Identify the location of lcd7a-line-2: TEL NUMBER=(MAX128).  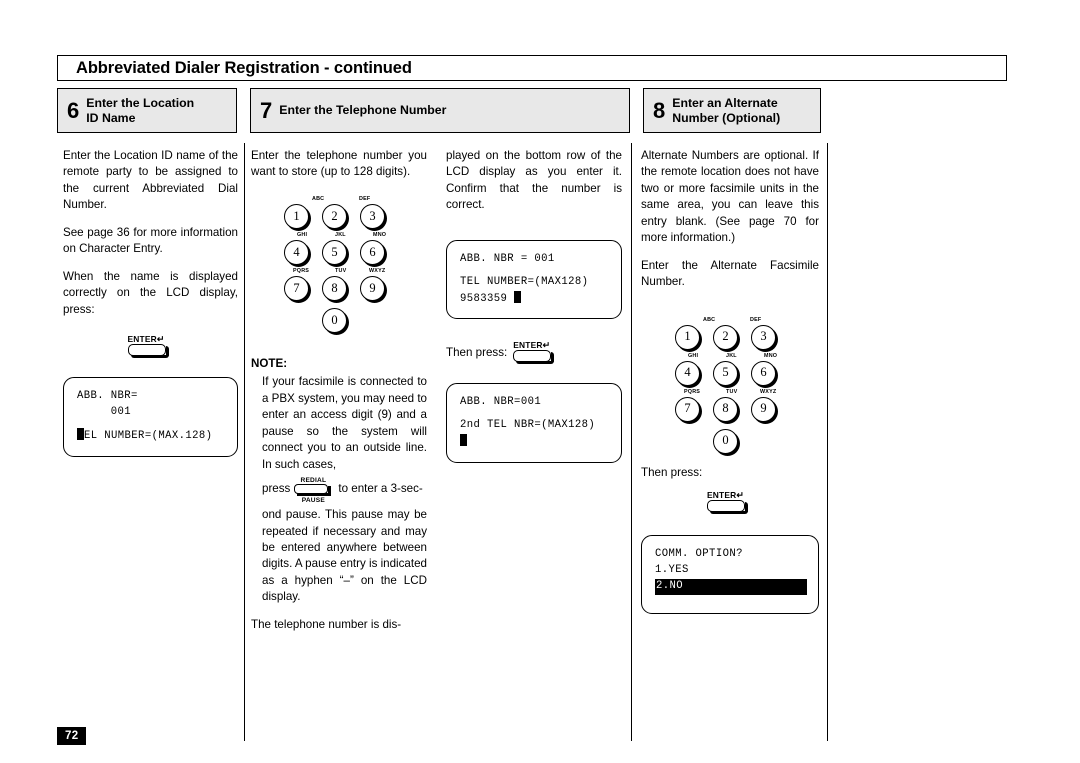
(524, 281).